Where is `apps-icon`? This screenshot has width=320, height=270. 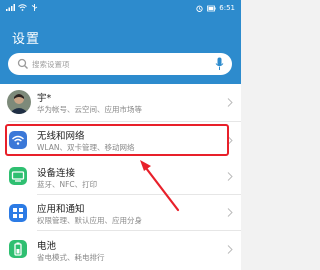
apps-icon is located at coordinates (18, 213).